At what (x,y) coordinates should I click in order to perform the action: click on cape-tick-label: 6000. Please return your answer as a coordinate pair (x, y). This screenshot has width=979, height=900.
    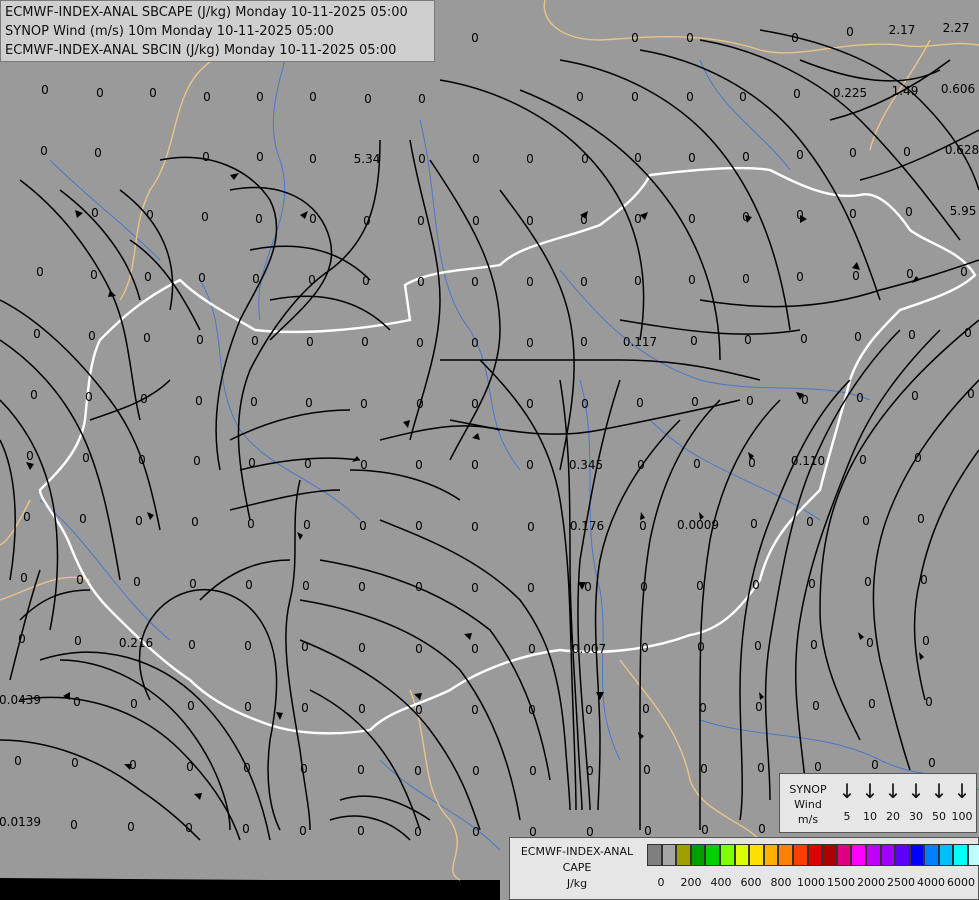
    Looking at the image, I should click on (961, 882).